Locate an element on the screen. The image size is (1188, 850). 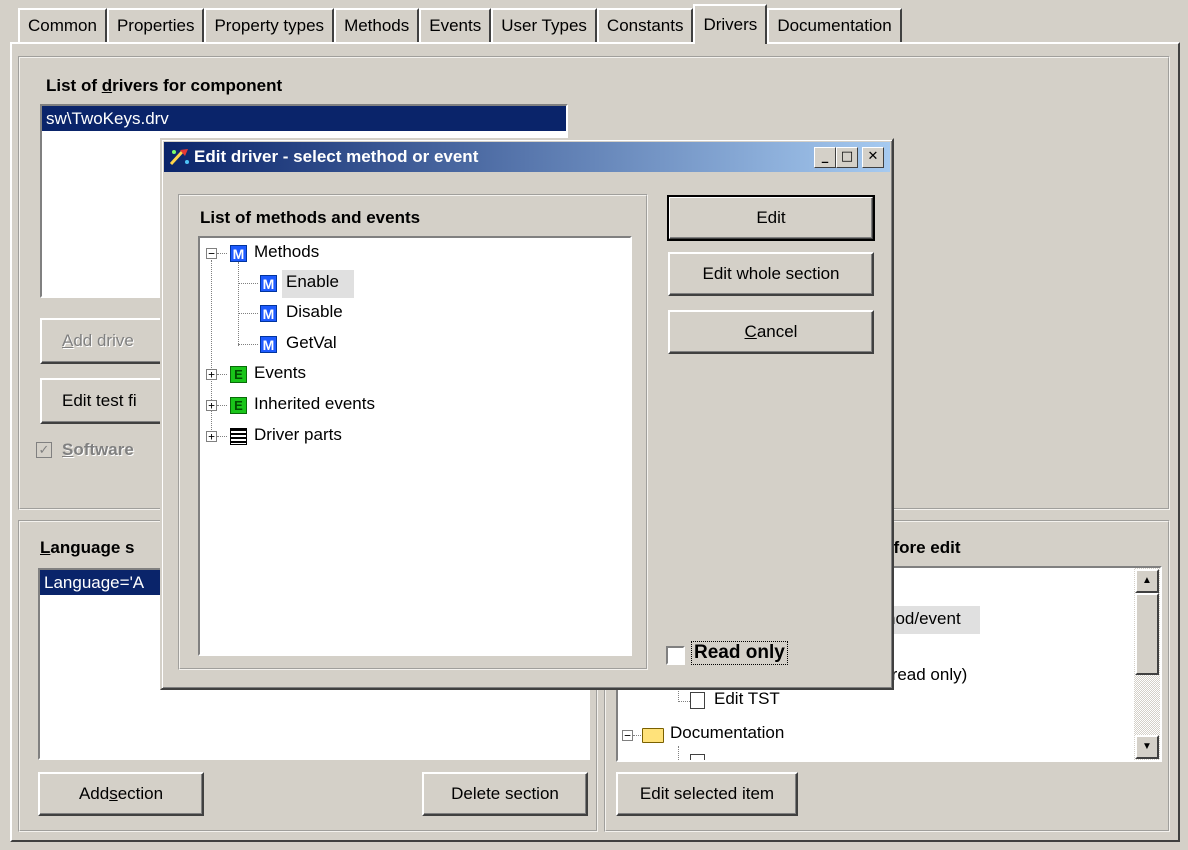
cancel-button: Cancel is located at coordinates (771, 332).